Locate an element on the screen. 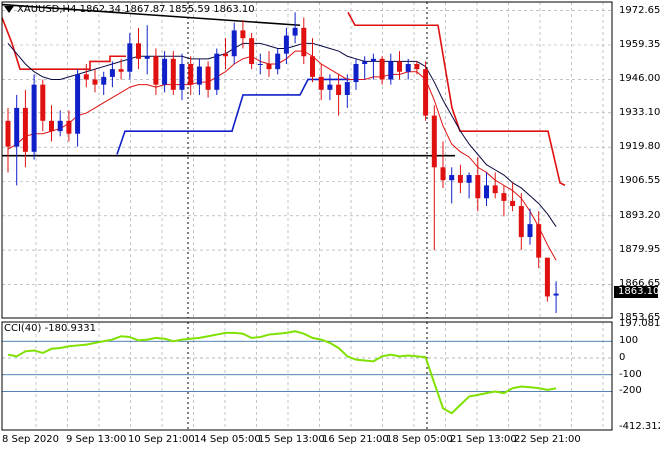 The image size is (660, 450). price-tick-label: 1906.55 is located at coordinates (639, 181).